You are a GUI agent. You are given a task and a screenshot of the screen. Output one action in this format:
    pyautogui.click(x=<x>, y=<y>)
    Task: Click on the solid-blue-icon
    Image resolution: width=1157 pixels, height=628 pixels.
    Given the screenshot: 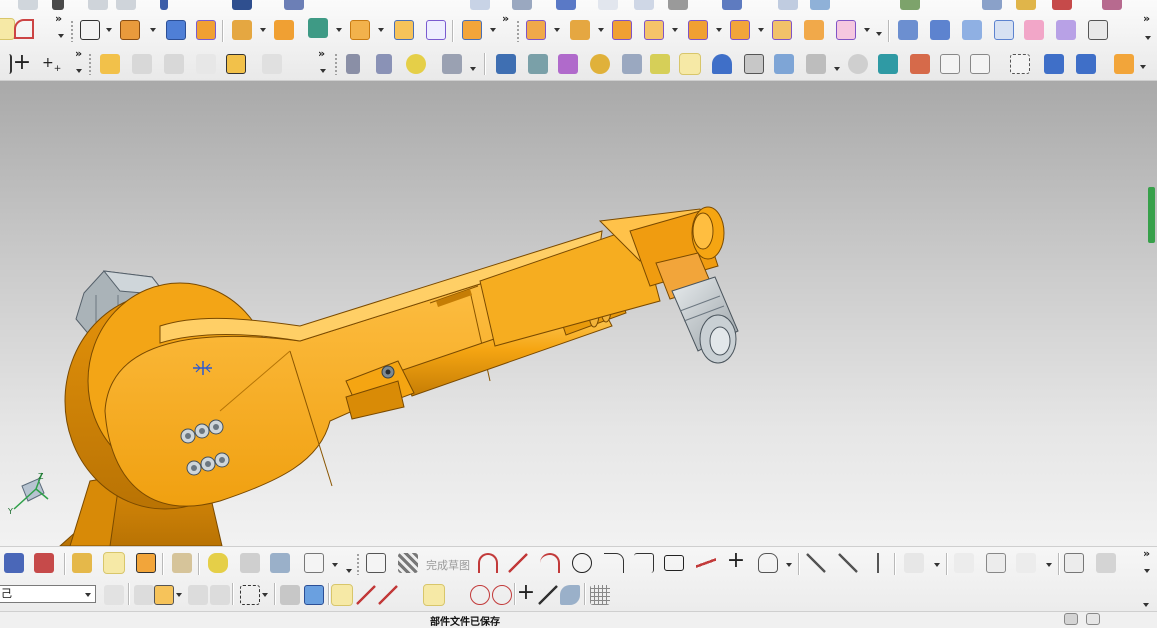 What is the action you would take?
    pyautogui.click(x=1054, y=64)
    